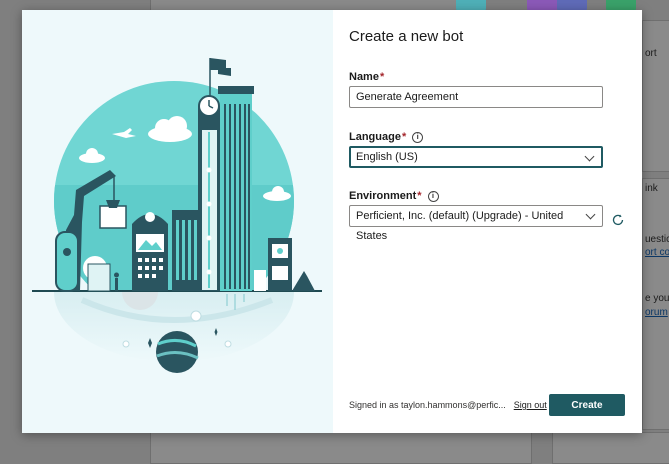  Describe the element at coordinates (657, 298) in the screenshot. I see `background-text: e your` at that location.